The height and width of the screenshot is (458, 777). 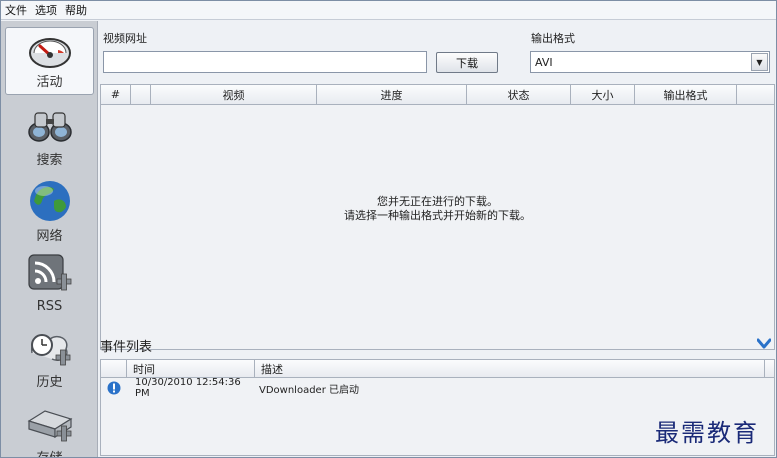 What do you see at coordinates (49, 82) in the screenshot?
I see `sidebar-item-label: 活动` at bounding box center [49, 82].